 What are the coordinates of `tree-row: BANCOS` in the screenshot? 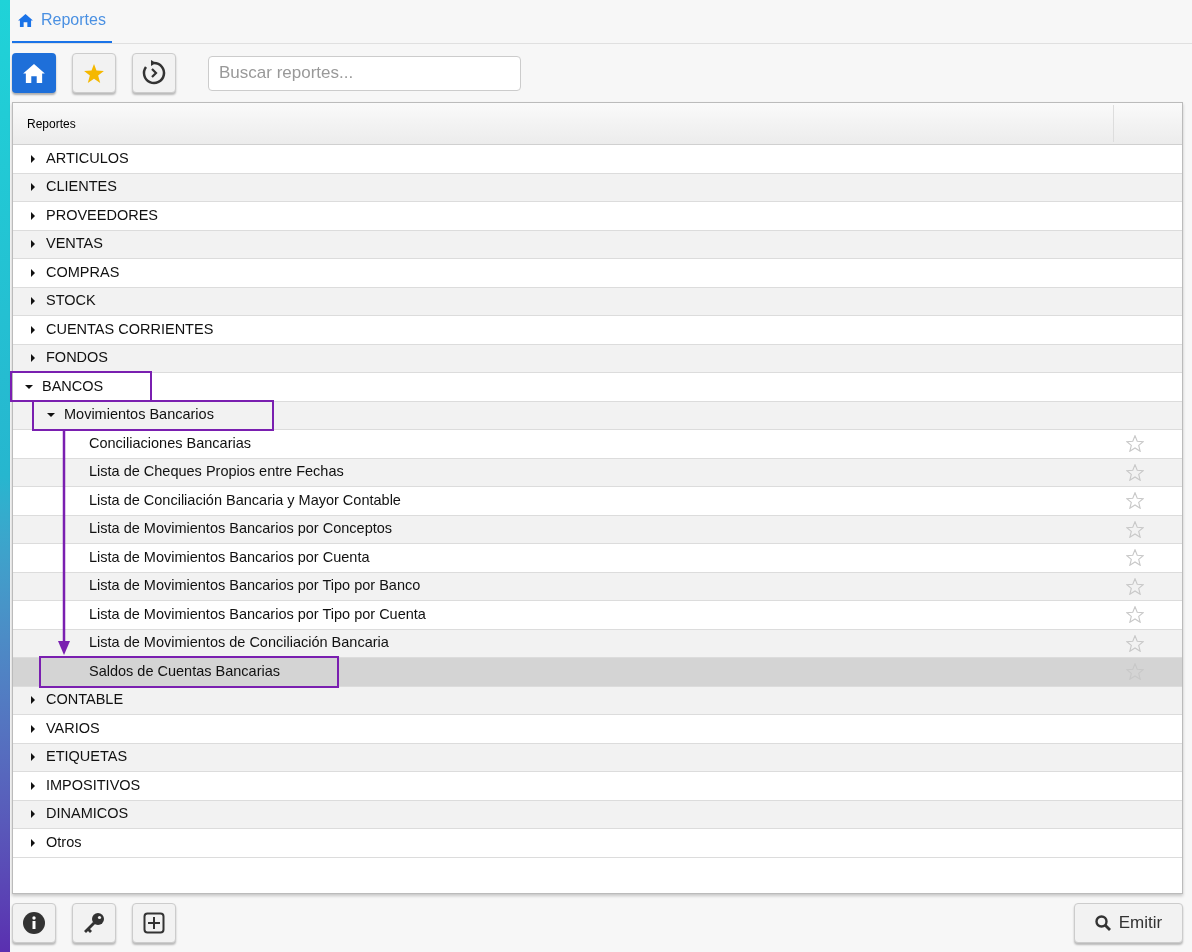 It's located at (597, 387).